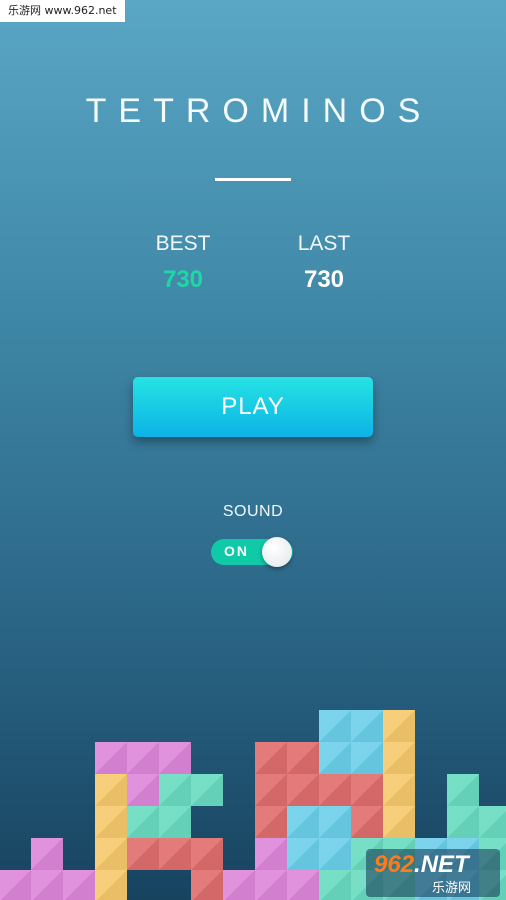 The height and width of the screenshot is (900, 506). Describe the element at coordinates (421, 864) in the screenshot. I see `watermark-logo-text: 962.NET` at that location.